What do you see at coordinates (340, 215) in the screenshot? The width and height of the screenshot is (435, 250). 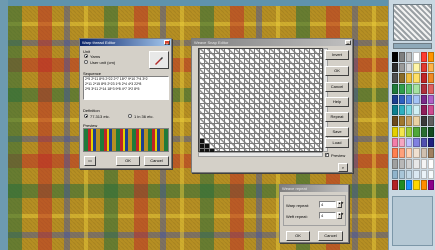 I see `weft-repeat-spinner: ▲▼` at bounding box center [340, 215].